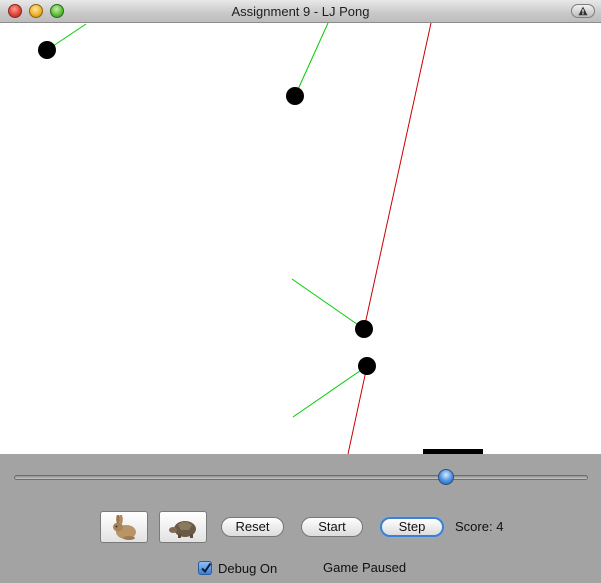 The height and width of the screenshot is (583, 601). What do you see at coordinates (446, 477) in the screenshot?
I see `speed-slider-thumb` at bounding box center [446, 477].